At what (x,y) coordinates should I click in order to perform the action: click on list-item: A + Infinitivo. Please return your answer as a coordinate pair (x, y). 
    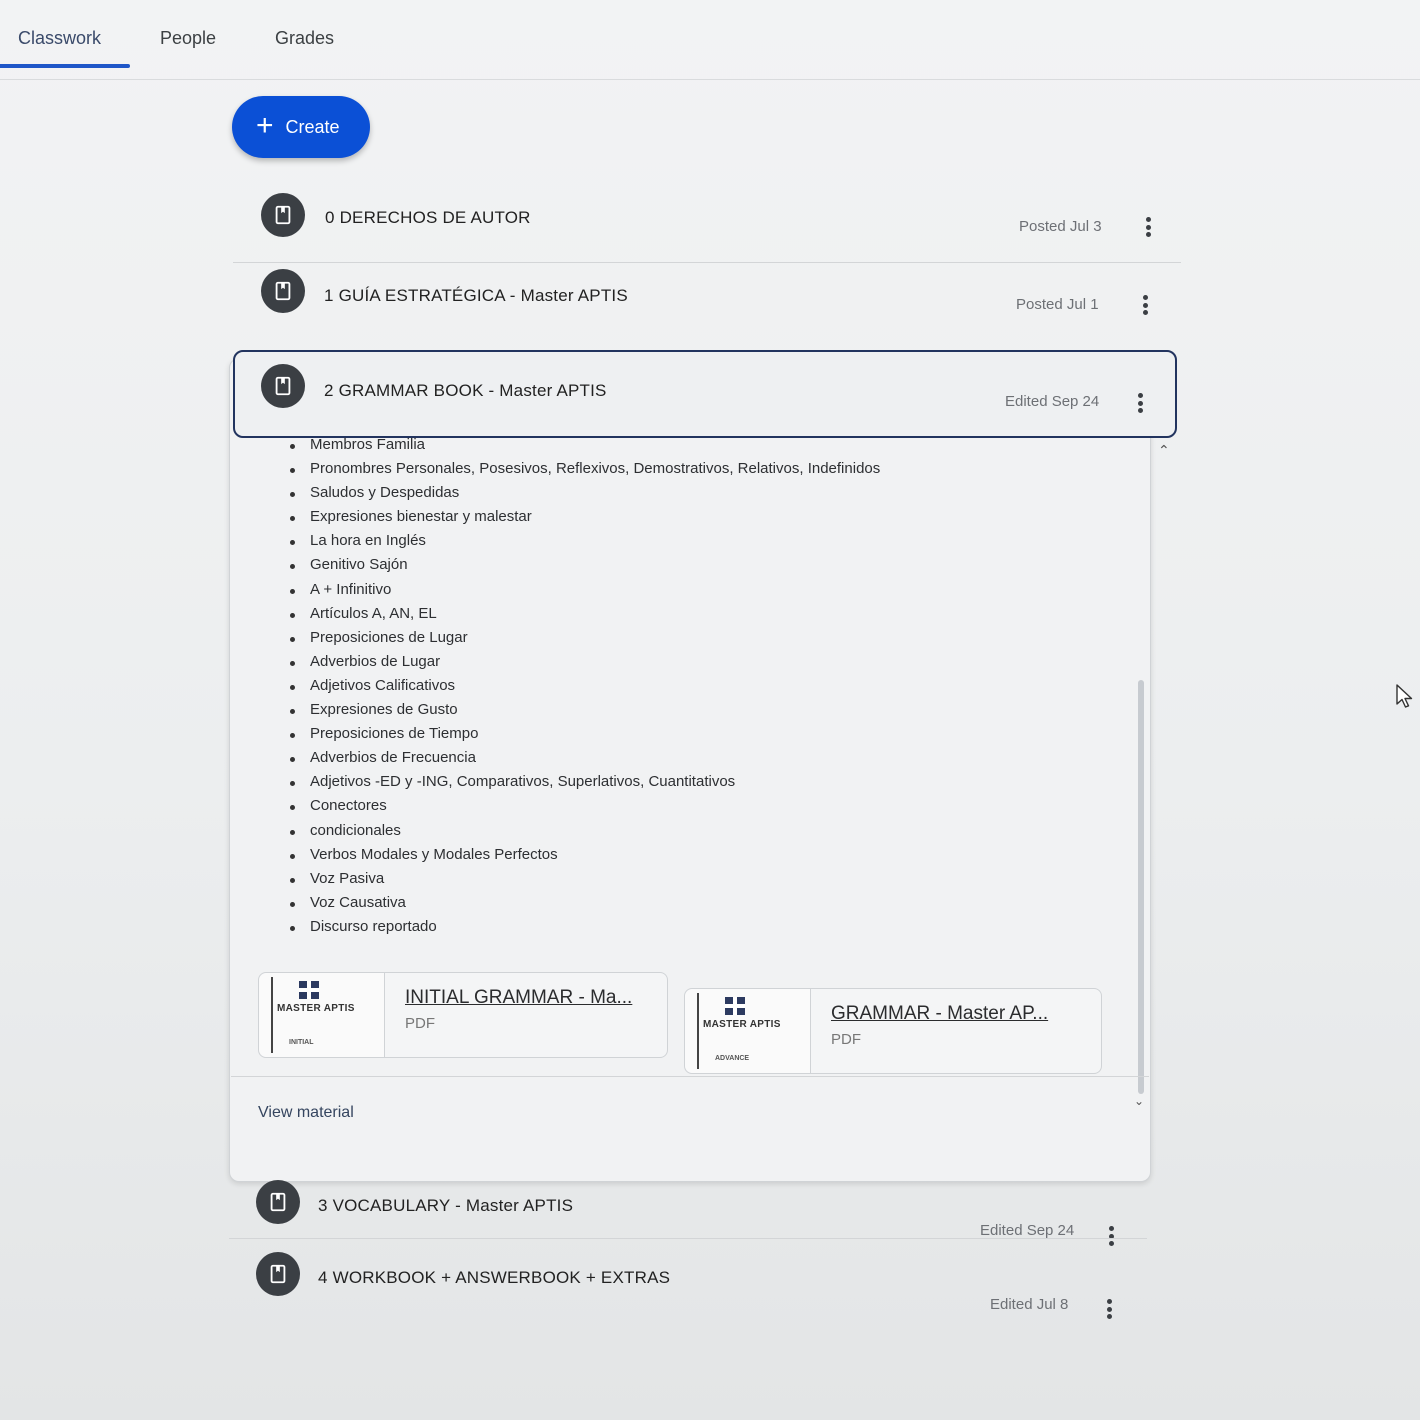
    Looking at the image, I should click on (585, 593).